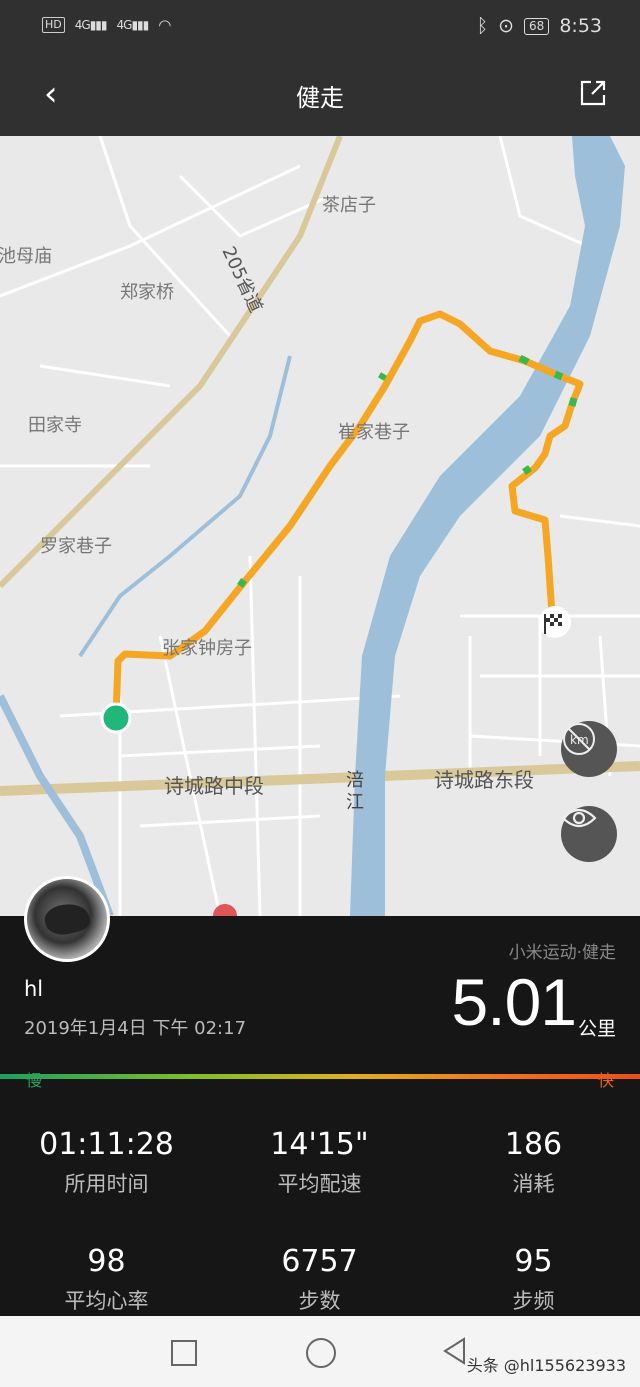 Image resolution: width=640 pixels, height=1387 pixels. What do you see at coordinates (320, 27) in the screenshot?
I see `status-bar: HD 4G▮▮▮ 4G▮▮▮ ◠ ᛒ ⊙ 68 8:53` at bounding box center [320, 27].